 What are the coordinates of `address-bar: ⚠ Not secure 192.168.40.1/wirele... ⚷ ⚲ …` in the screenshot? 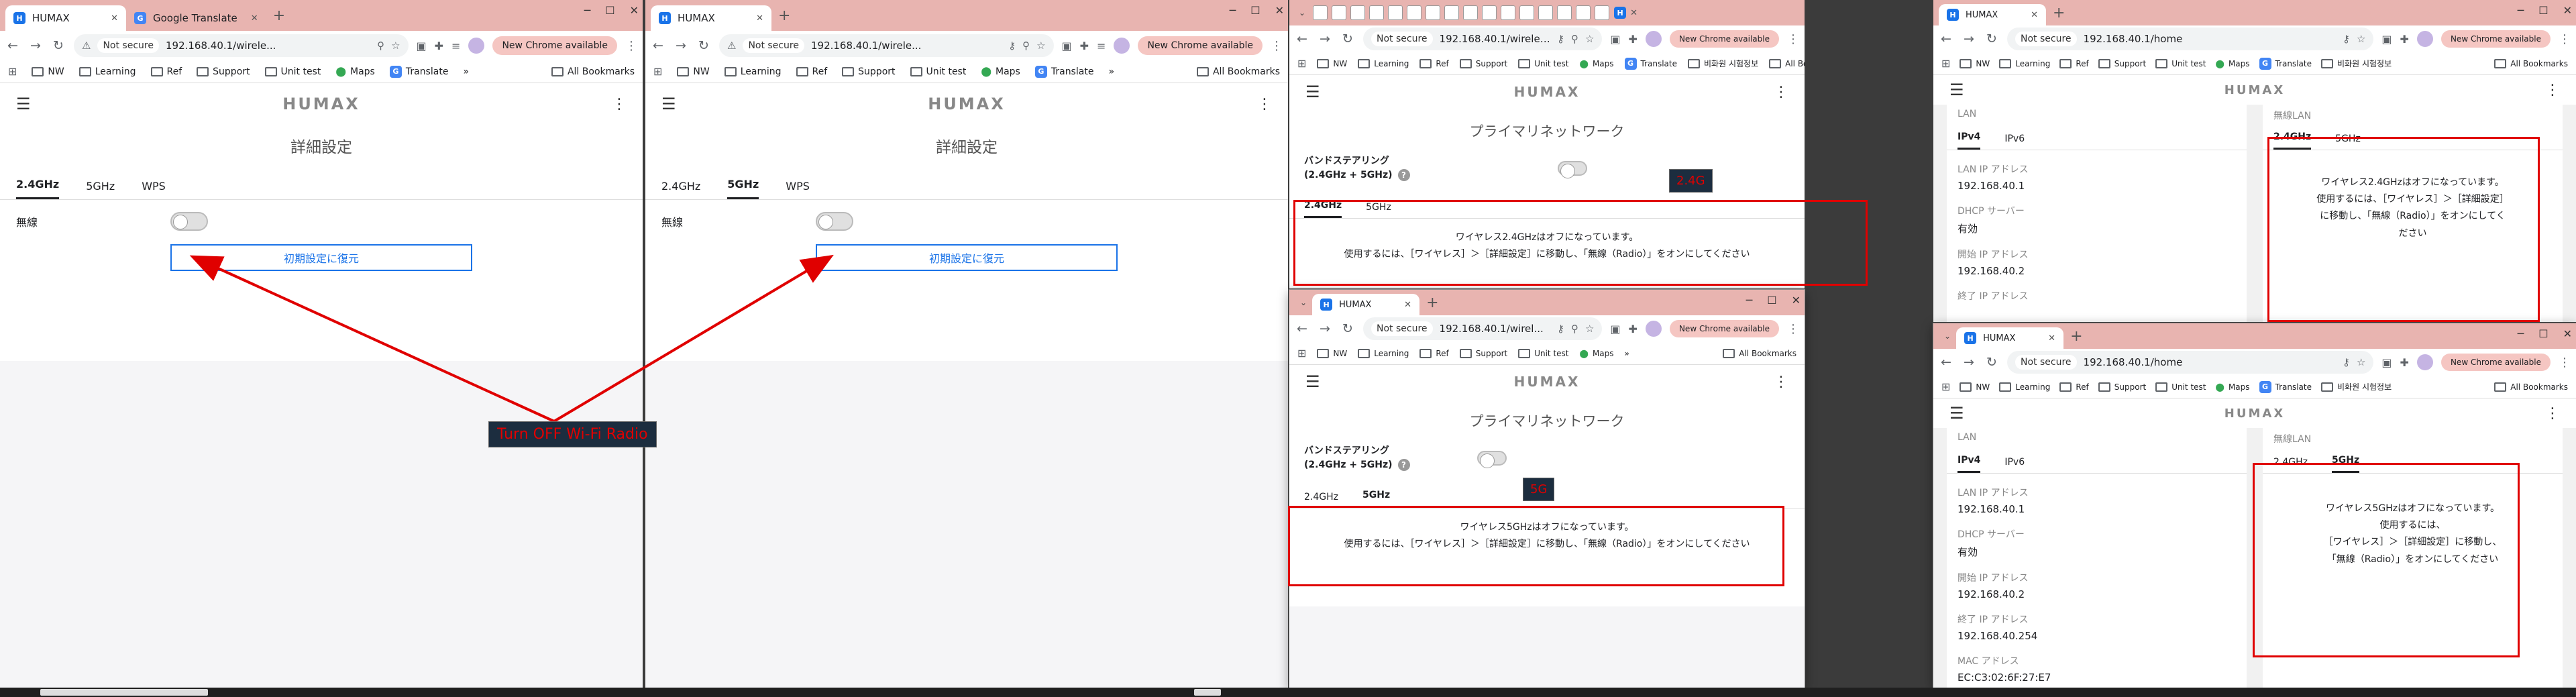 It's located at (886, 45).